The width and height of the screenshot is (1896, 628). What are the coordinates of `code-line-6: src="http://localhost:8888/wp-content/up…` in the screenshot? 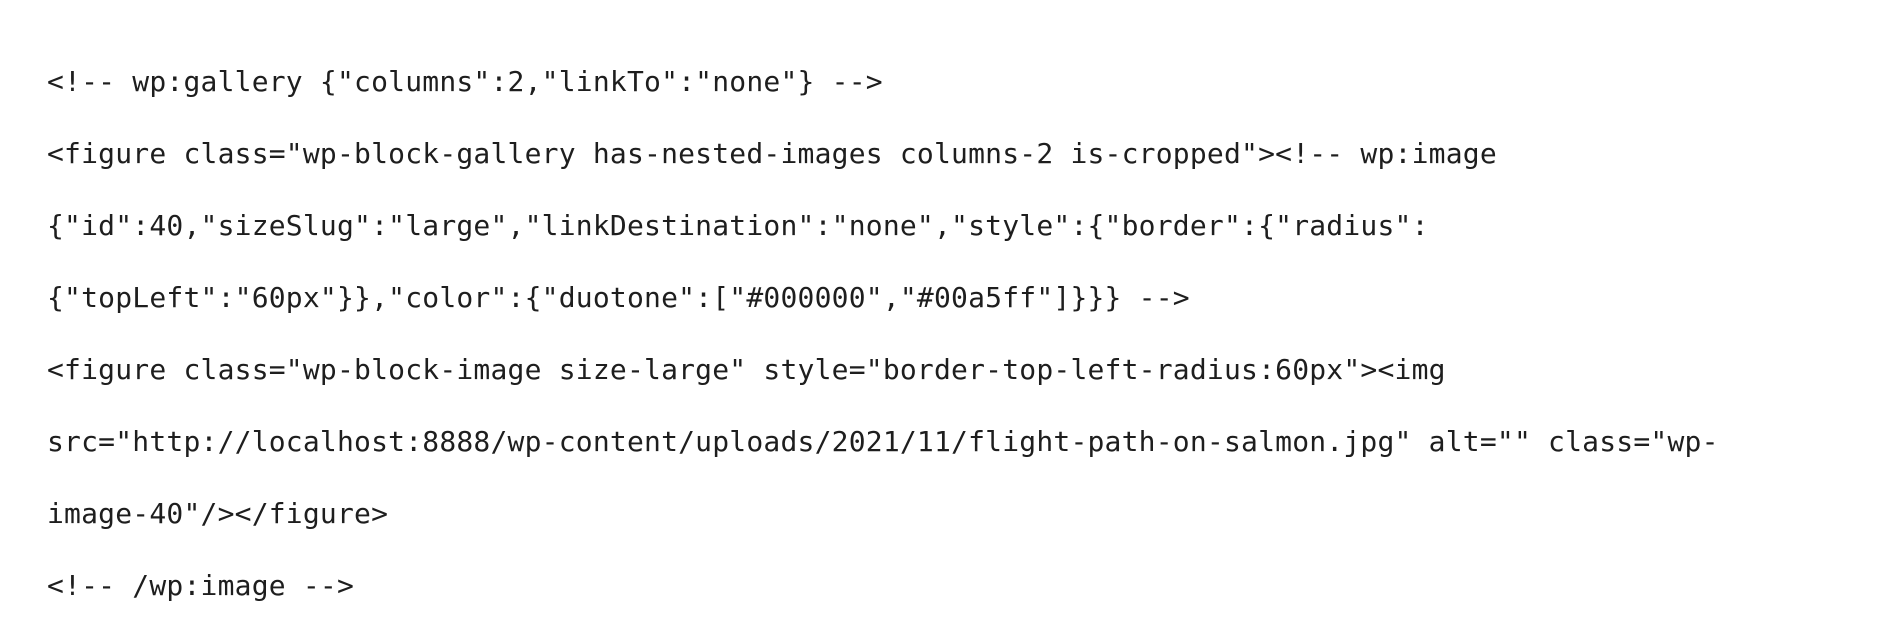 It's located at (883, 441).